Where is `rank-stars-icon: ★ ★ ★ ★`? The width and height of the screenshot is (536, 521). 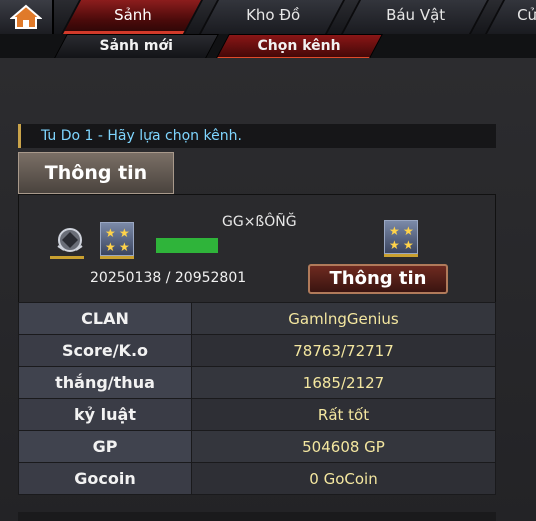
rank-stars-icon: ★ ★ ★ ★ is located at coordinates (117, 239).